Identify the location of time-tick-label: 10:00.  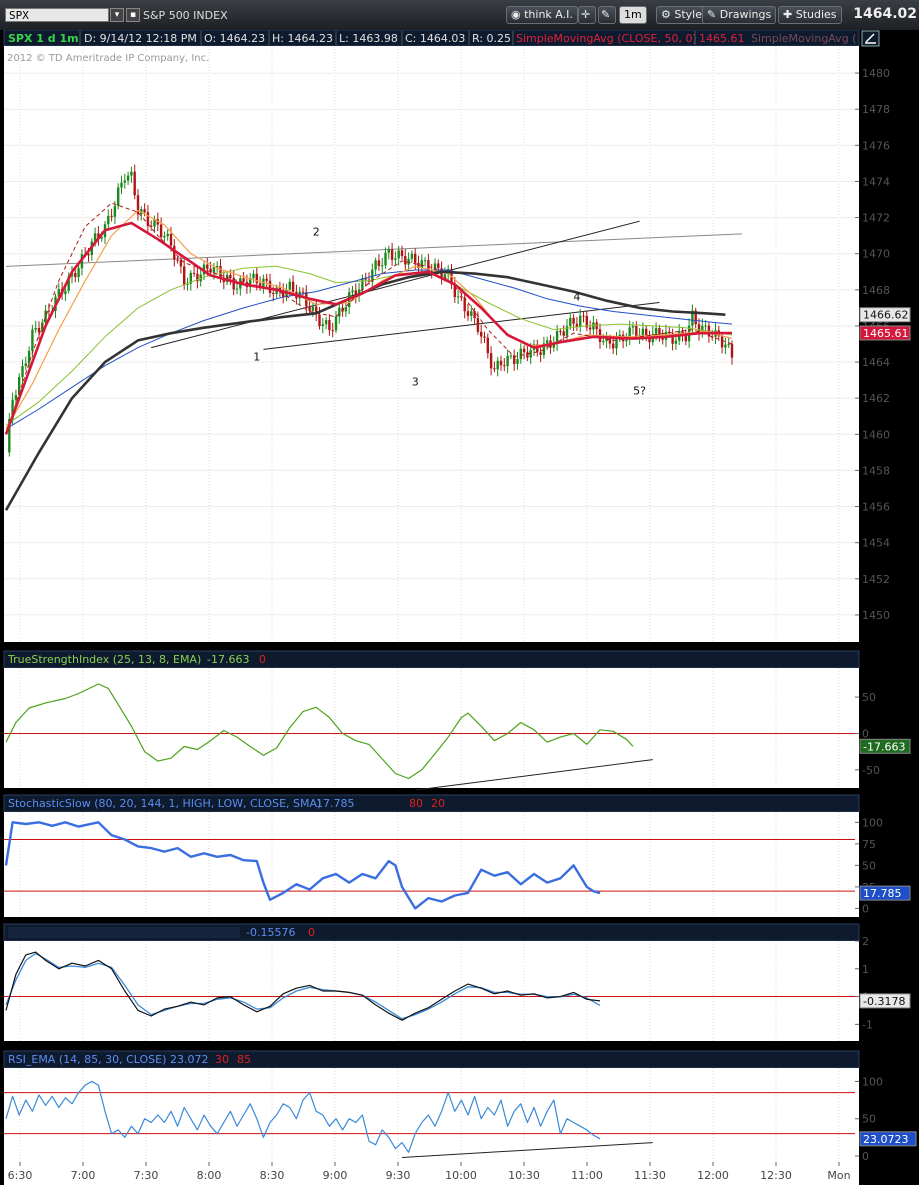
(461, 1175).